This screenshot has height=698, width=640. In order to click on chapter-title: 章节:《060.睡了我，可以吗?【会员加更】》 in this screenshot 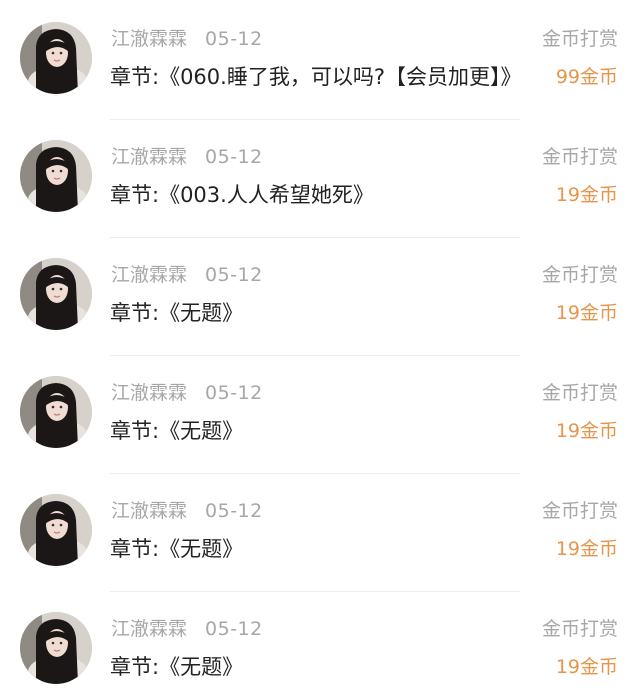, I will do `click(319, 77)`.